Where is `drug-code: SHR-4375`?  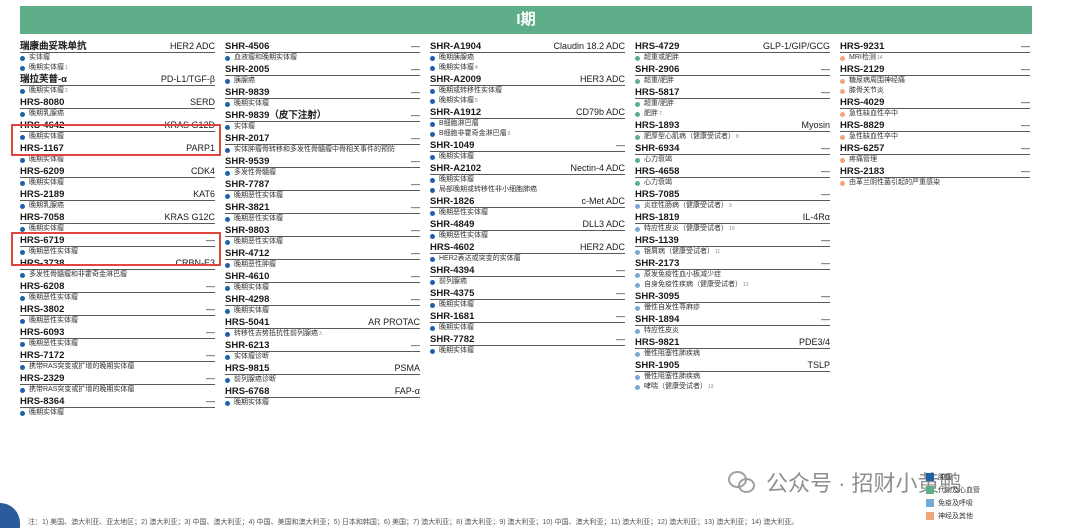 drug-code: SHR-4375 is located at coordinates (452, 293).